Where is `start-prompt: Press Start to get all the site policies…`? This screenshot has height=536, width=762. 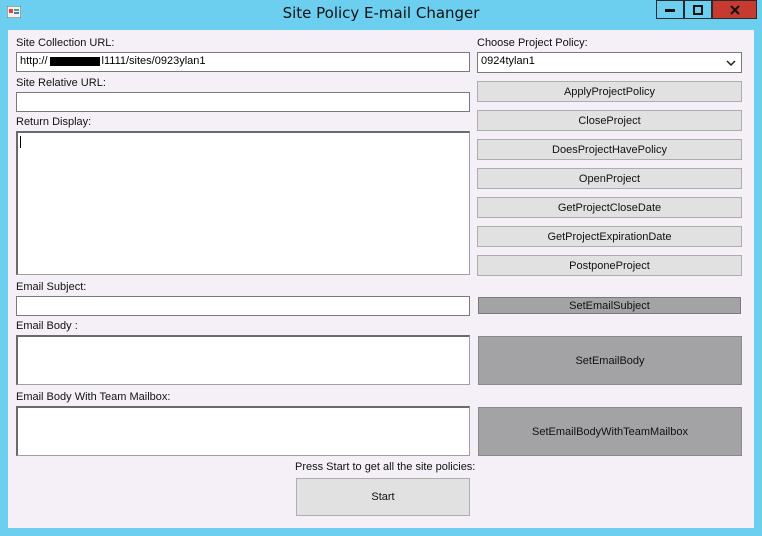 start-prompt: Press Start to get all the site policies… is located at coordinates (385, 467).